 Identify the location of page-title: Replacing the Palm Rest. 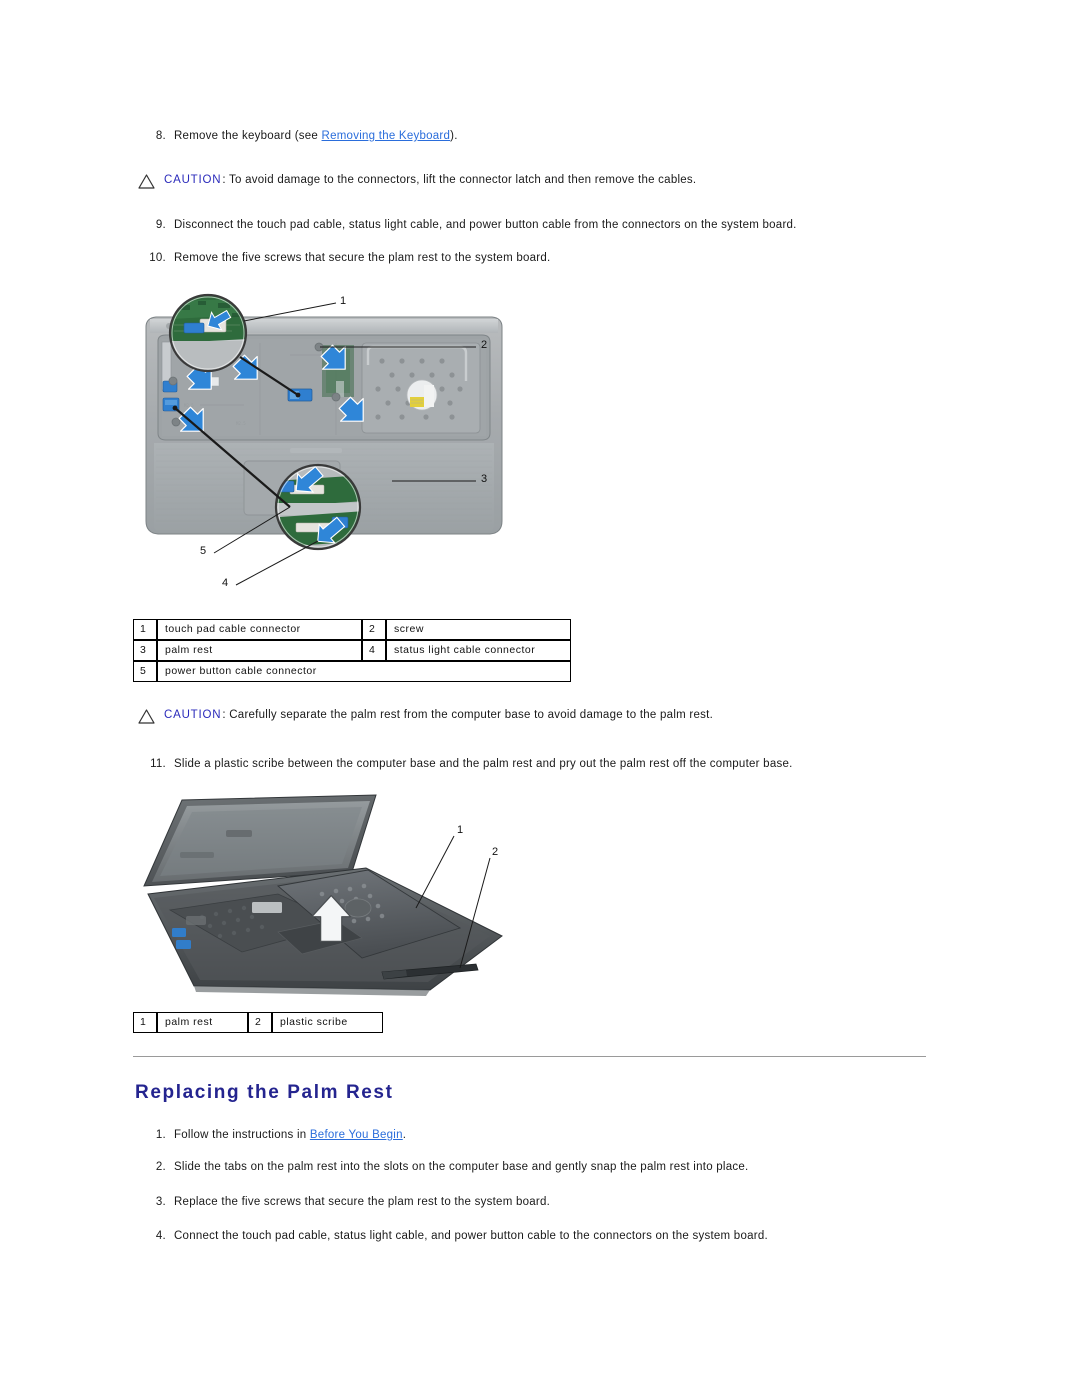
(264, 1092).